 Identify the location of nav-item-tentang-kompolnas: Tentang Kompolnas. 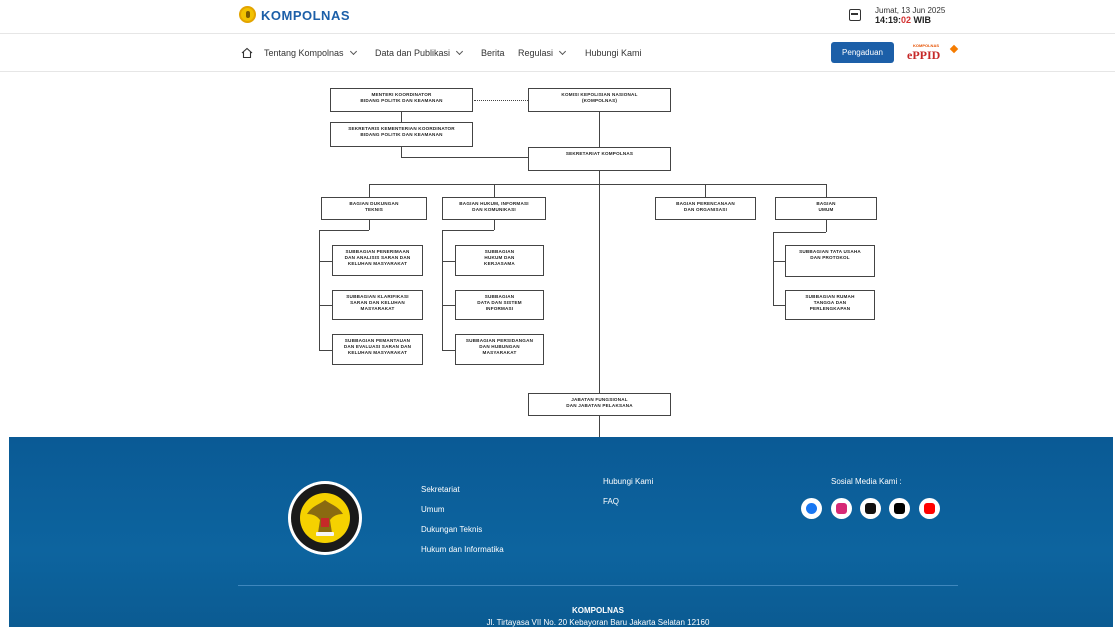
(310, 52).